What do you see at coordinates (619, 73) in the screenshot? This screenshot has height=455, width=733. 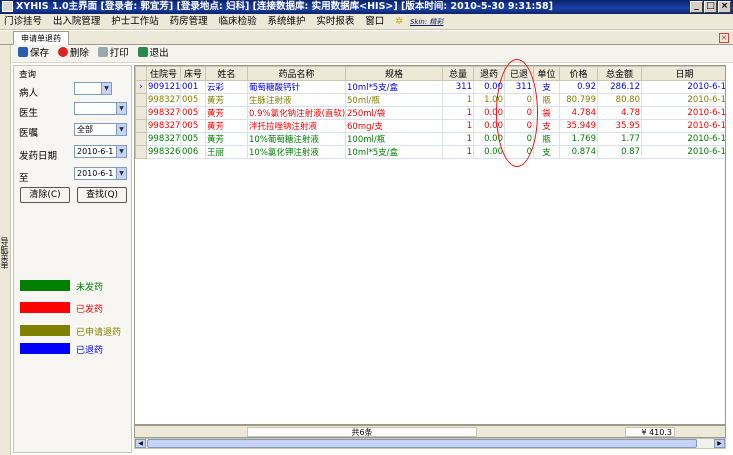 I see `col-header: 总金额` at bounding box center [619, 73].